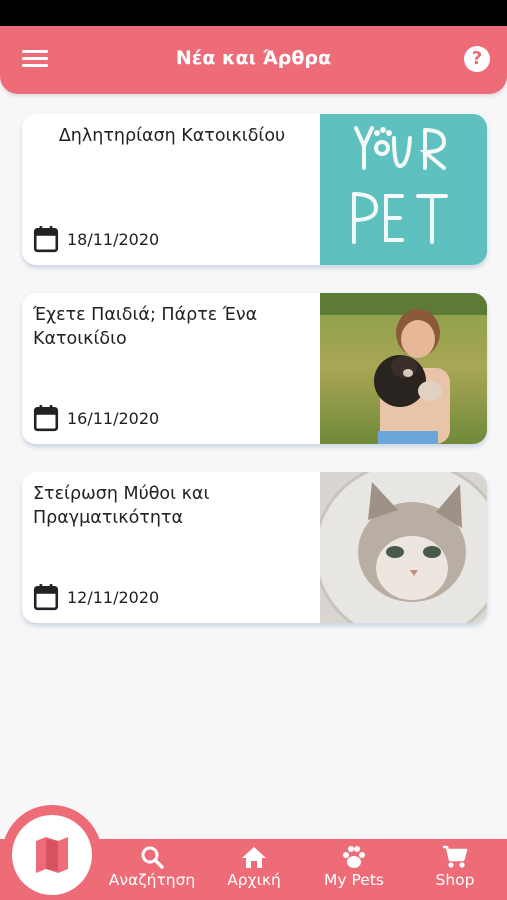  Describe the element at coordinates (172, 136) in the screenshot. I see `article-title: Δηλητηρίαση Κατοικιδίου` at that location.